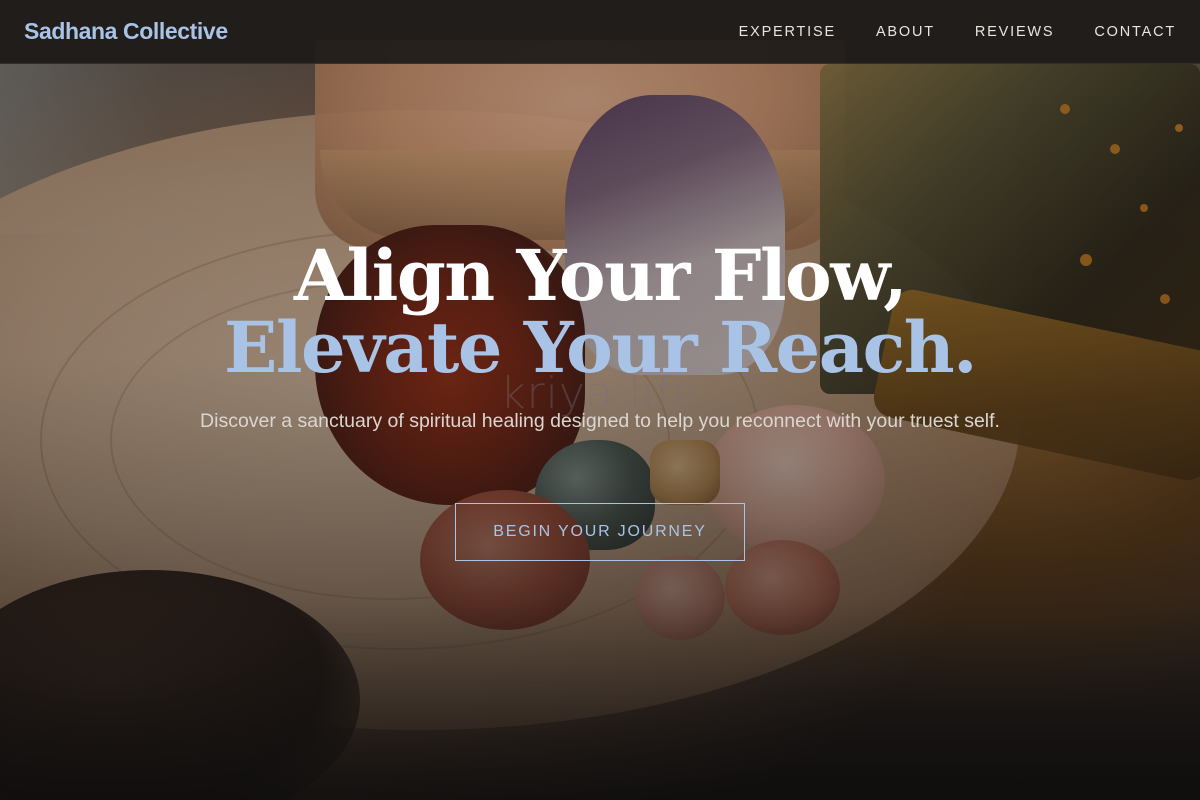 This screenshot has width=1200, height=800. Describe the element at coordinates (1135, 32) in the screenshot. I see `nav-link-contact: CONTACT` at that location.